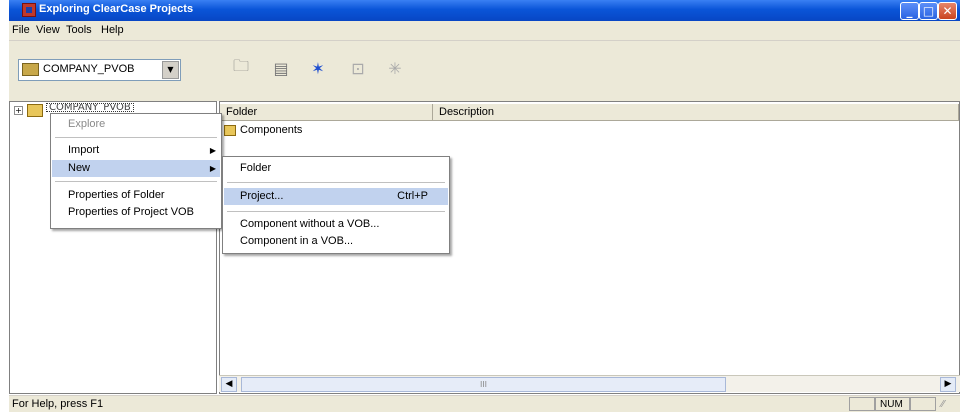 The height and width of the screenshot is (412, 960). What do you see at coordinates (229, 384) in the screenshot?
I see `scroll-left-button: ◀` at bounding box center [229, 384].